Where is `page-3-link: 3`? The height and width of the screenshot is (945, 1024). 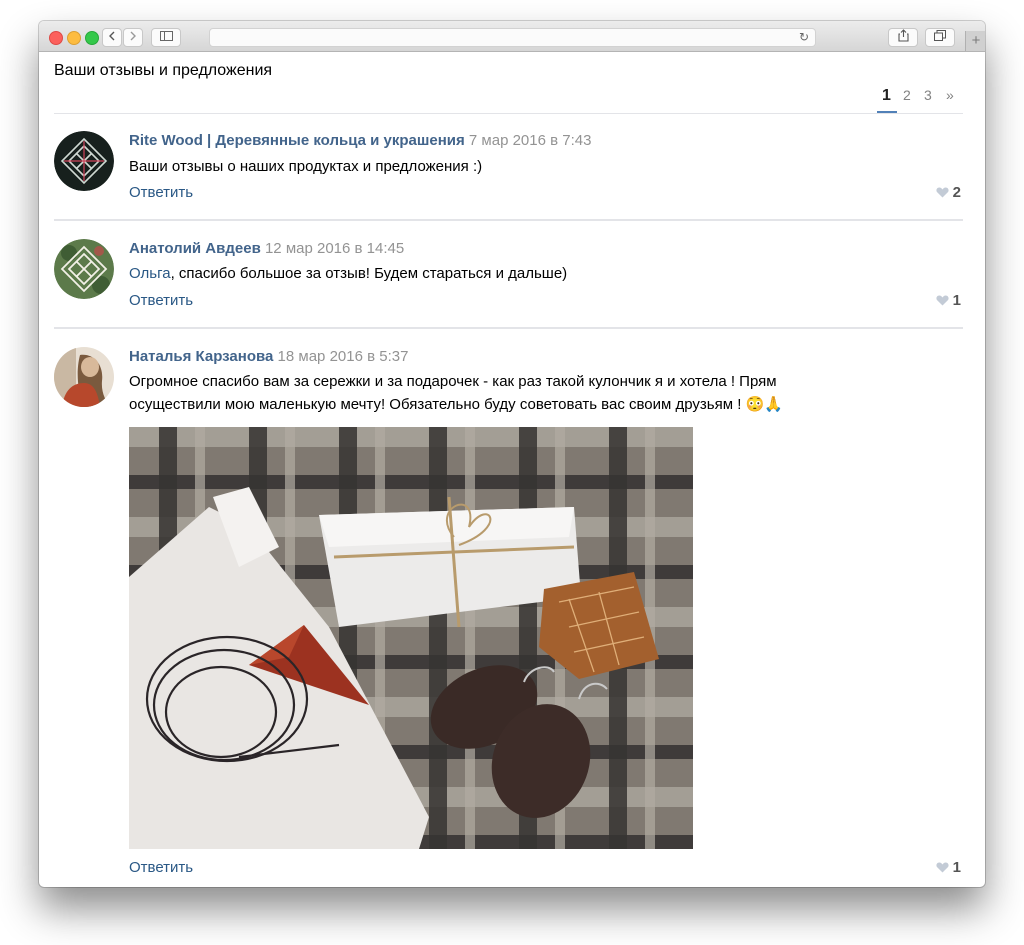 page-3-link: 3 is located at coordinates (928, 95).